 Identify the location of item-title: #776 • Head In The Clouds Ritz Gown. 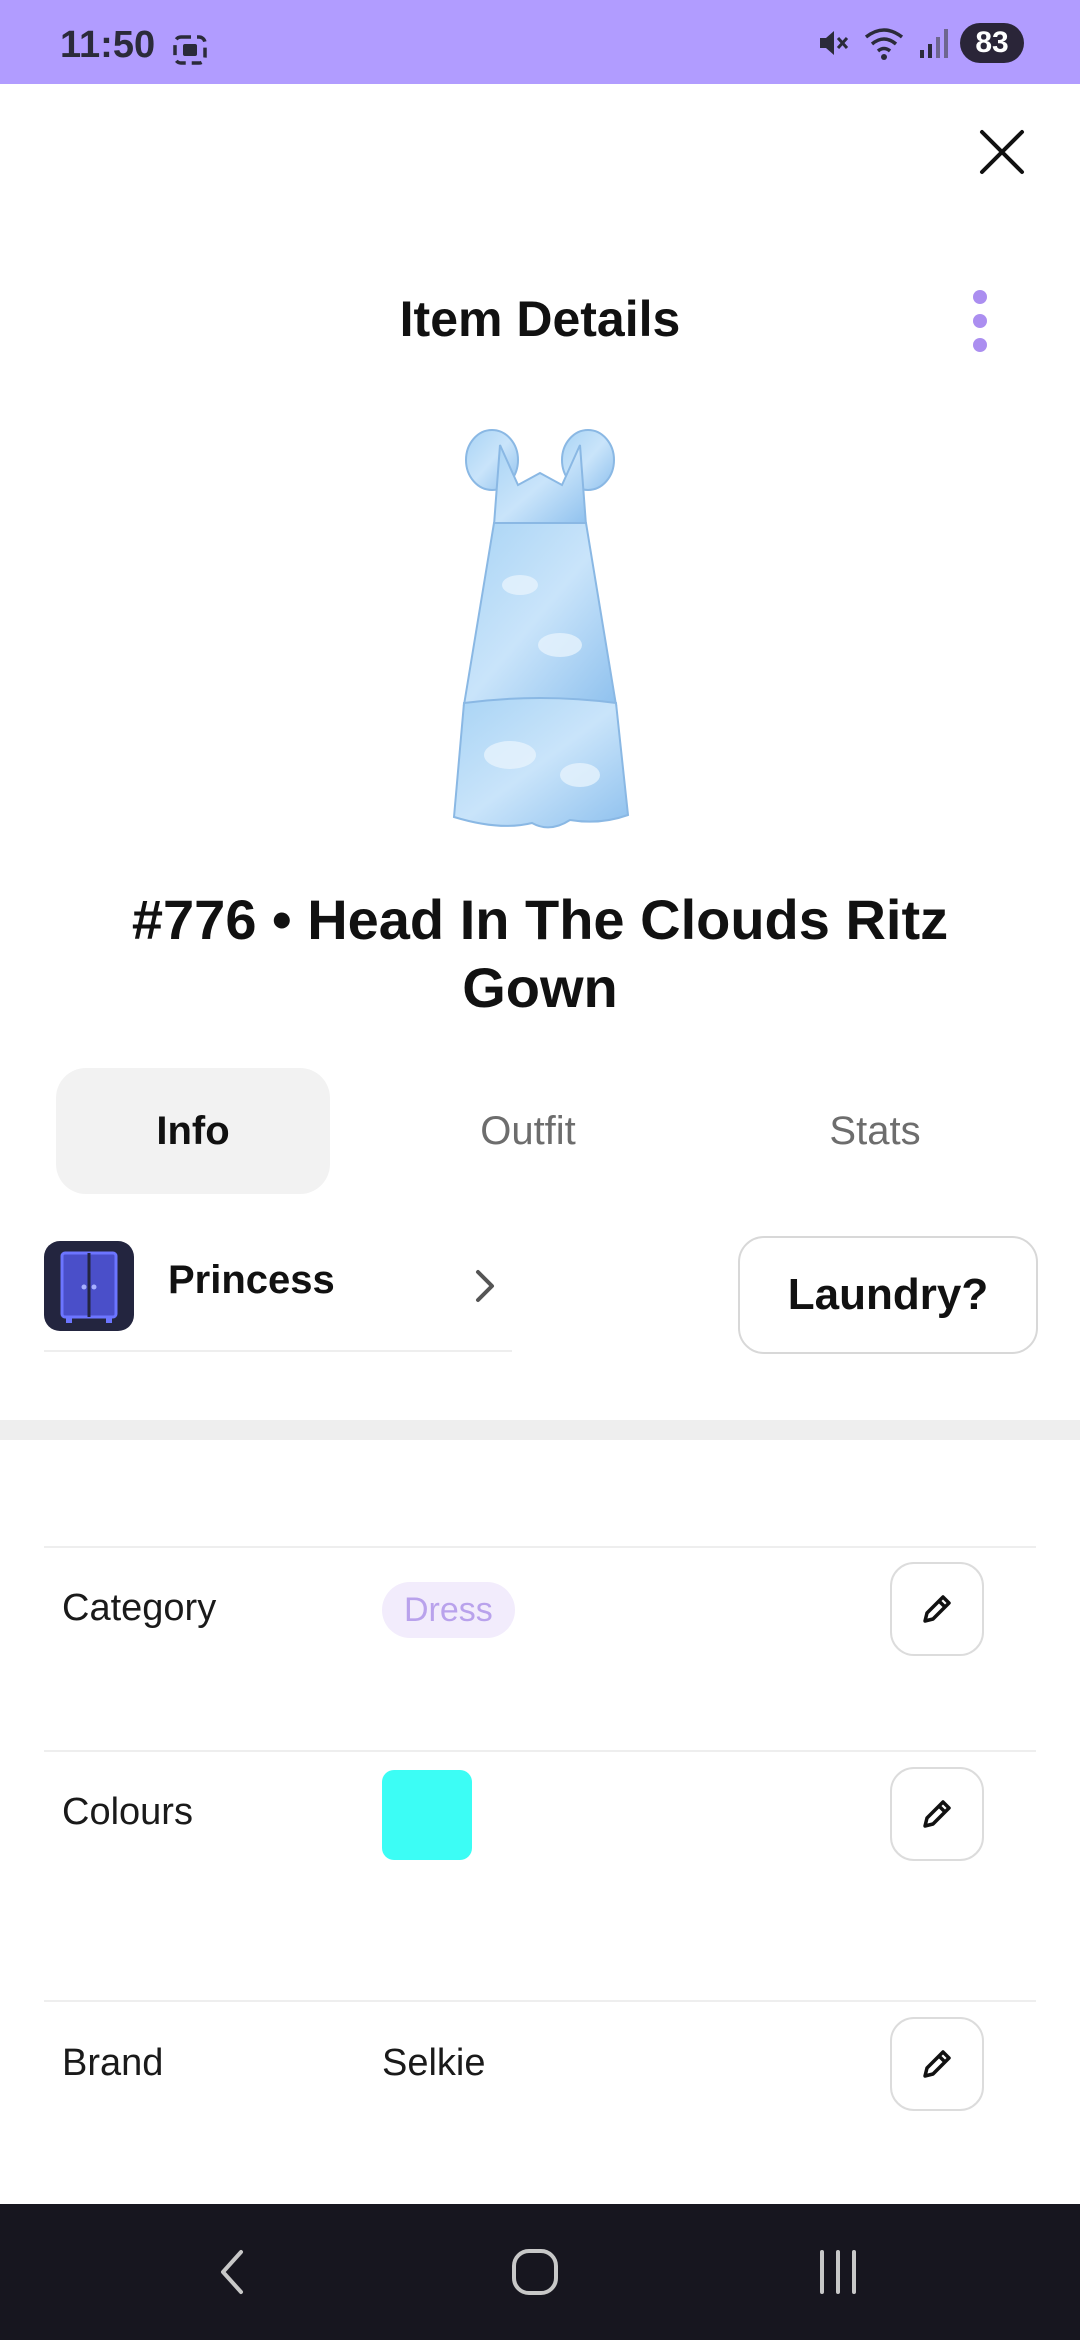
(540, 953).